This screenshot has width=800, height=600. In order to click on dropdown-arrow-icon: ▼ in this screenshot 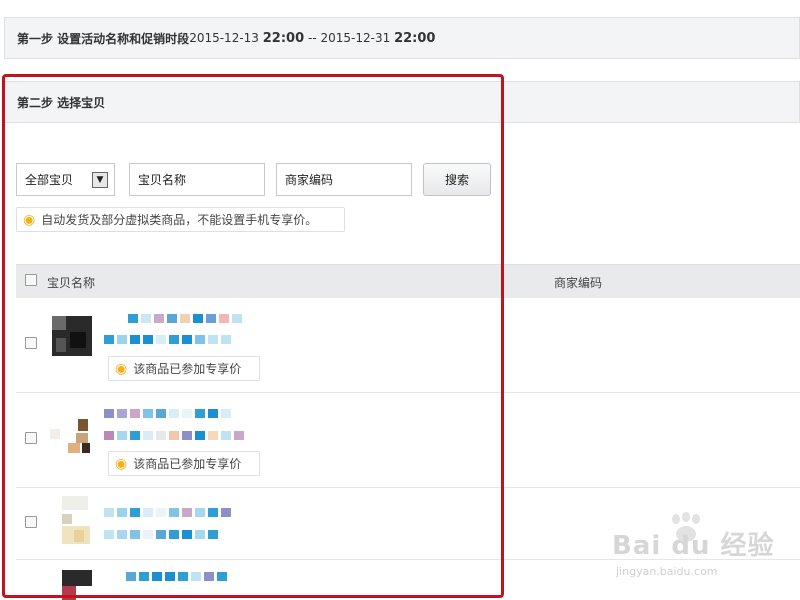, I will do `click(100, 180)`.